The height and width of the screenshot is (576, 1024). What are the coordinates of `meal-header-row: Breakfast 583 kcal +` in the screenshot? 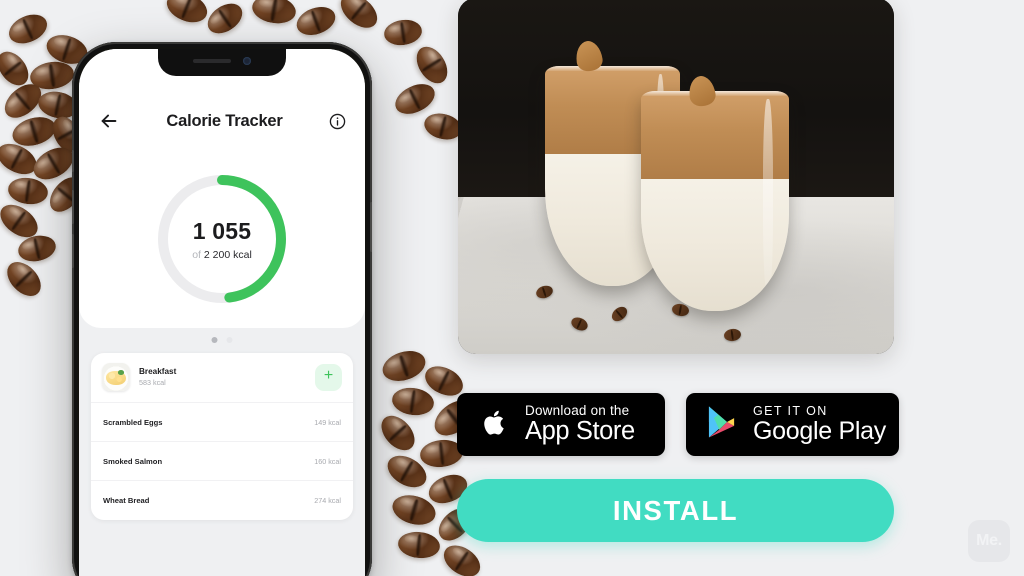 It's located at (222, 378).